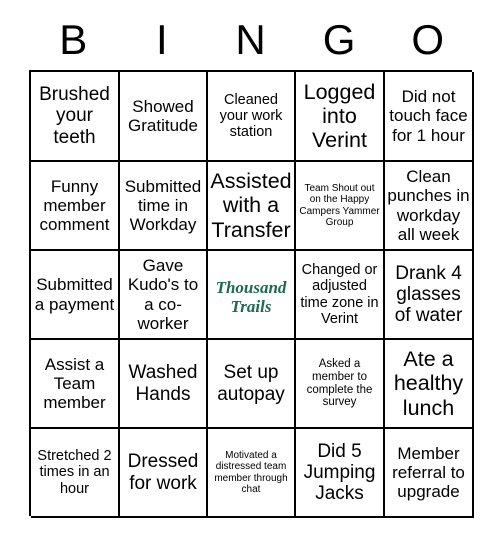 The width and height of the screenshot is (500, 544). I want to click on bingo-cell-r2-c1: Funny member comment, so click(75, 206).